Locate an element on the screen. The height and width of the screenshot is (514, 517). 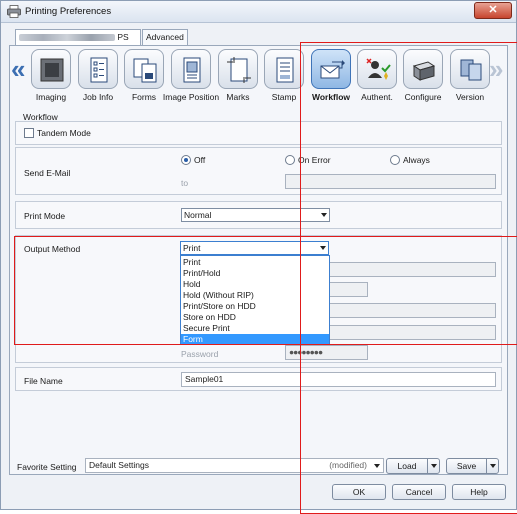
marks-icon is located at coordinates (239, 70).